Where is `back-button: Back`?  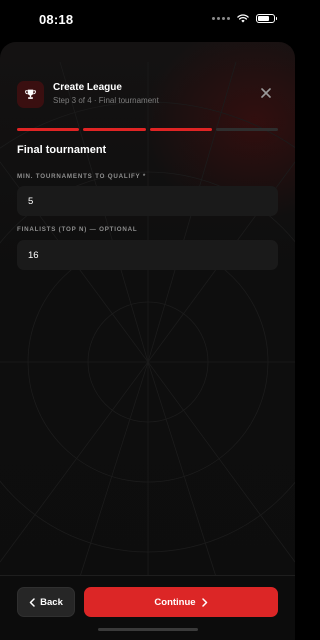
back-button: Back is located at coordinates (46, 602).